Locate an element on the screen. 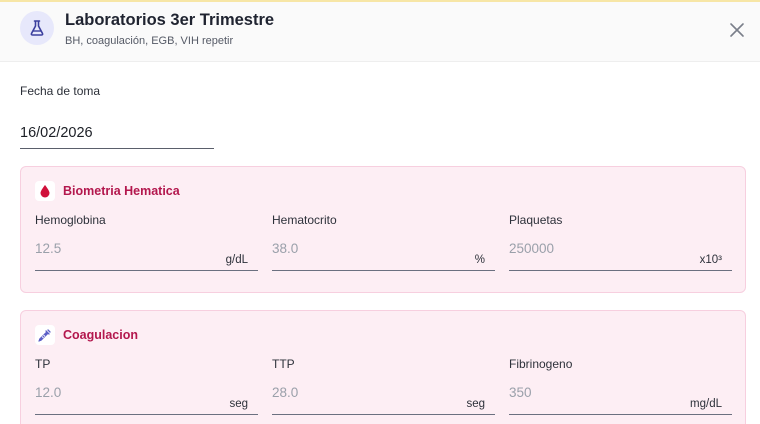 This screenshot has width=760, height=424. section-header: Coagulacion is located at coordinates (86, 335).